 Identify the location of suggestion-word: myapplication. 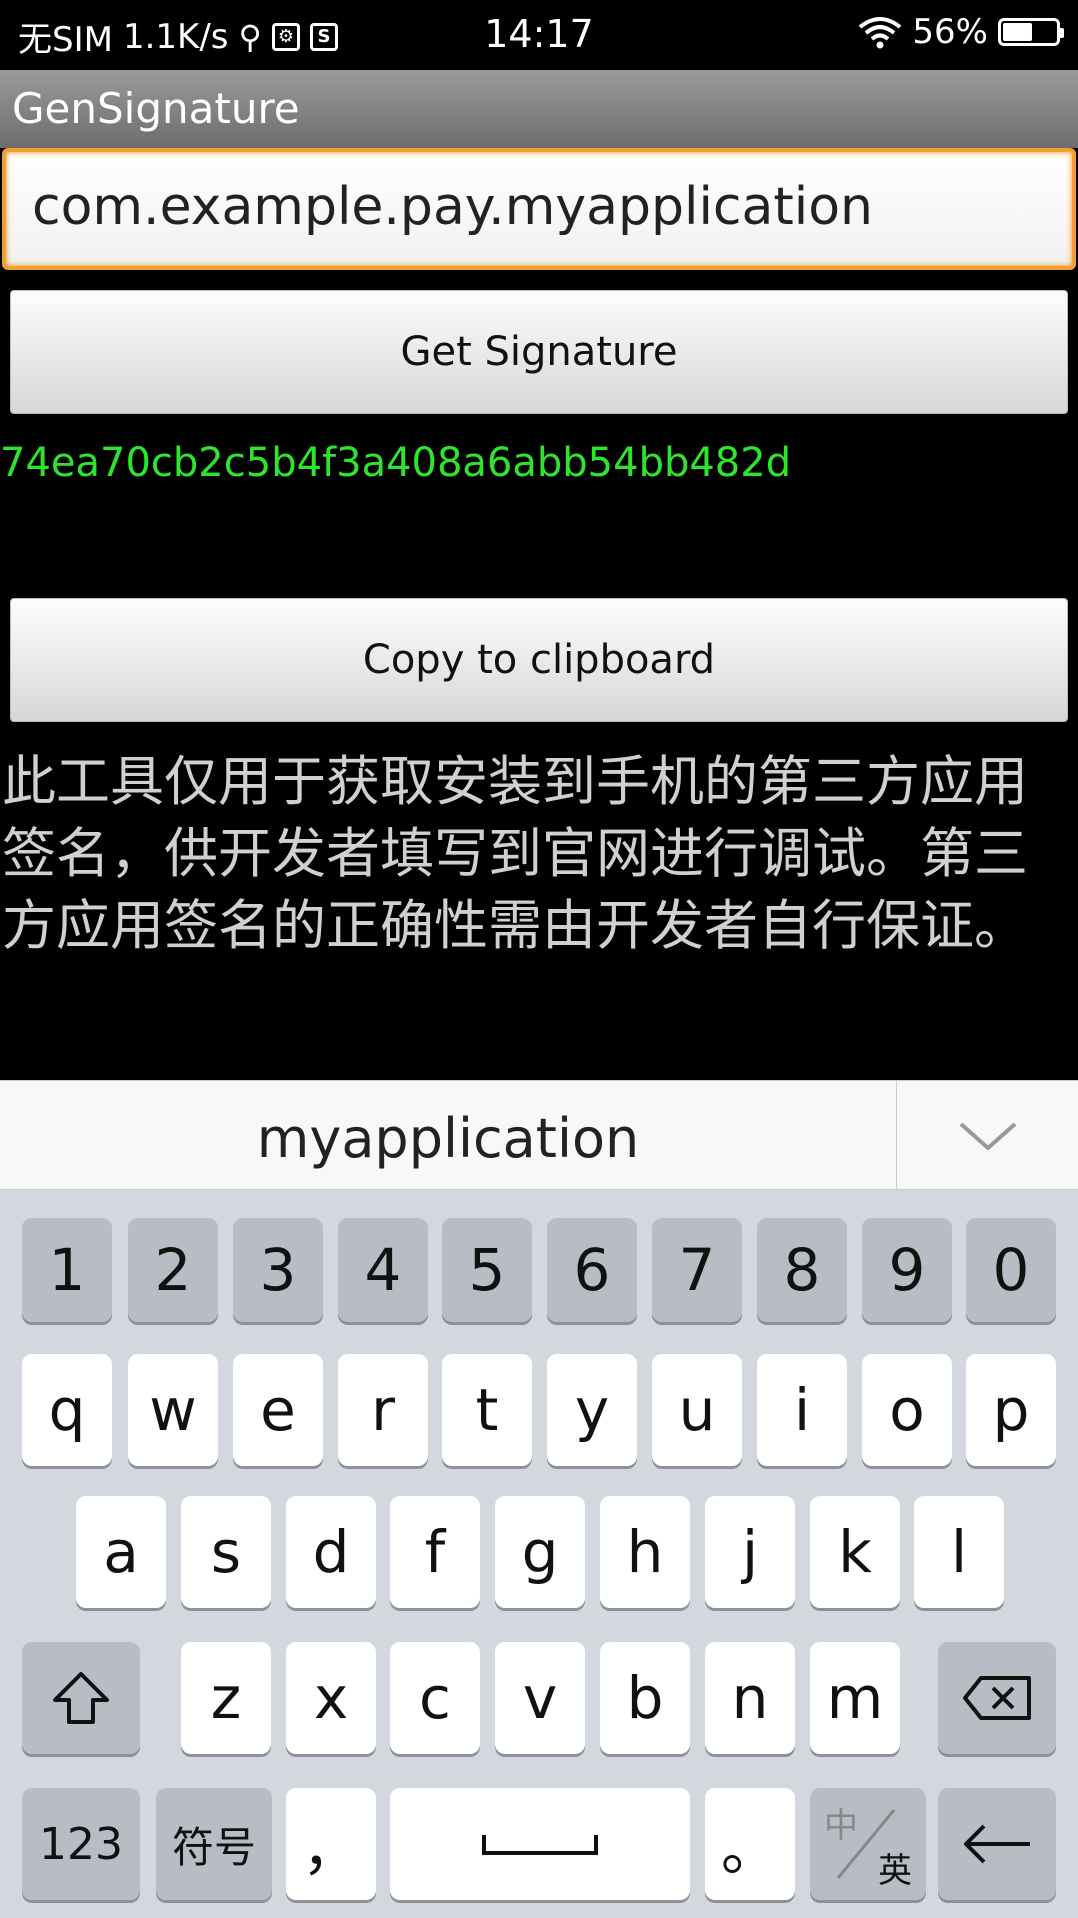
(448, 1138).